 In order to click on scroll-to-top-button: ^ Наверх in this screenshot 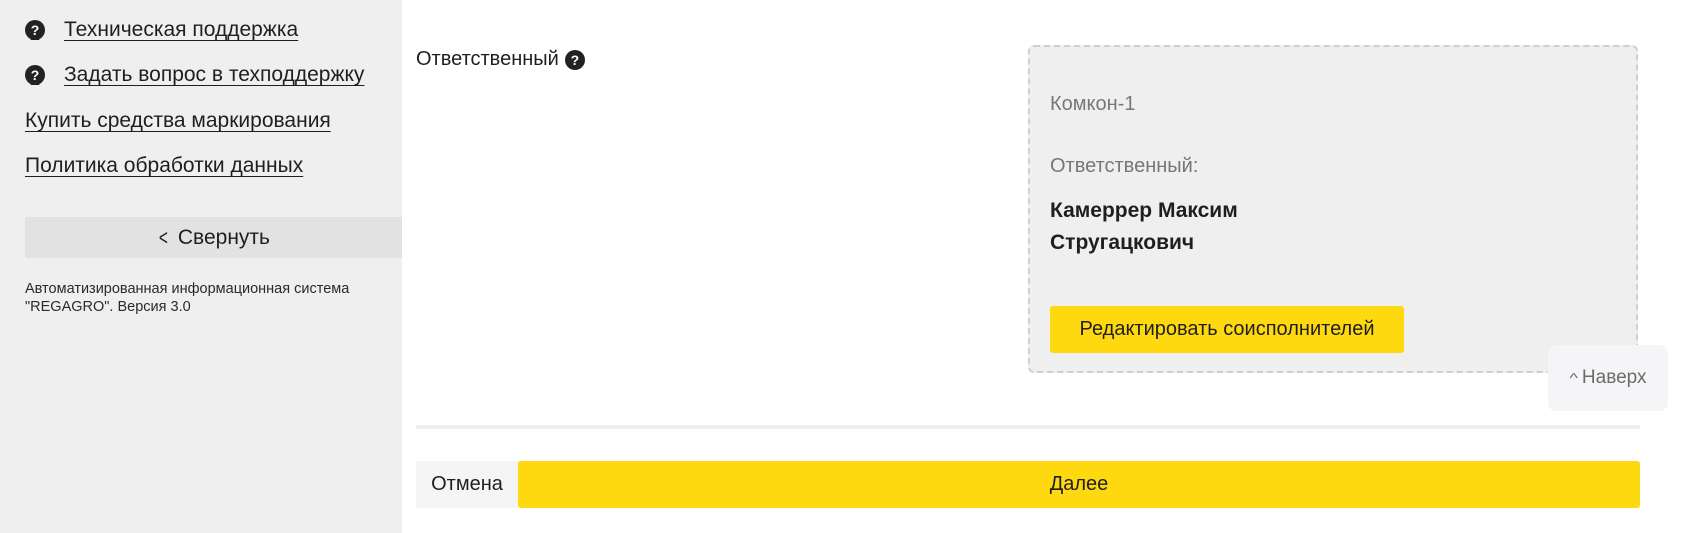, I will do `click(1608, 378)`.